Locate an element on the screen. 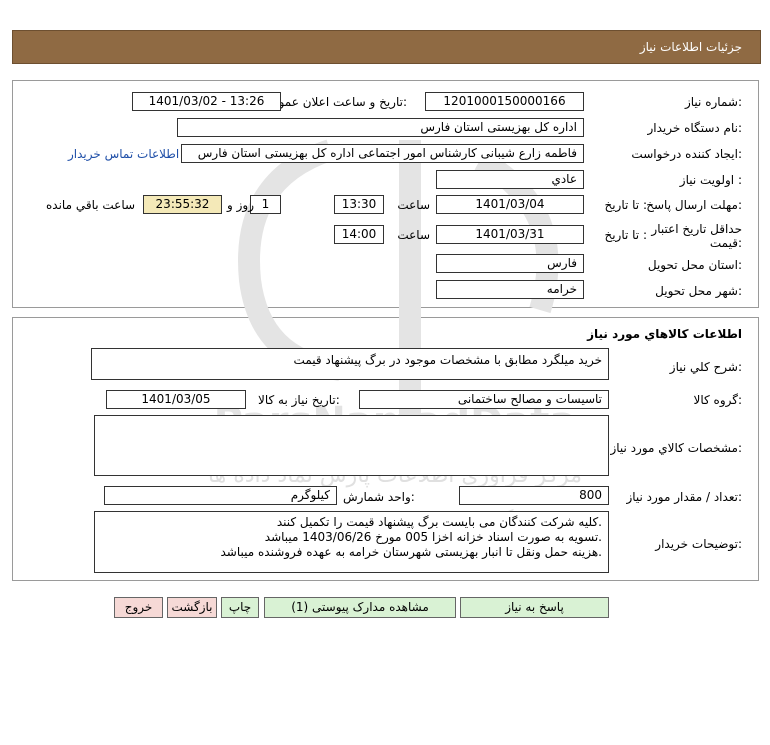 The height and width of the screenshot is (745, 770). back-button: بازگشت is located at coordinates (192, 607).